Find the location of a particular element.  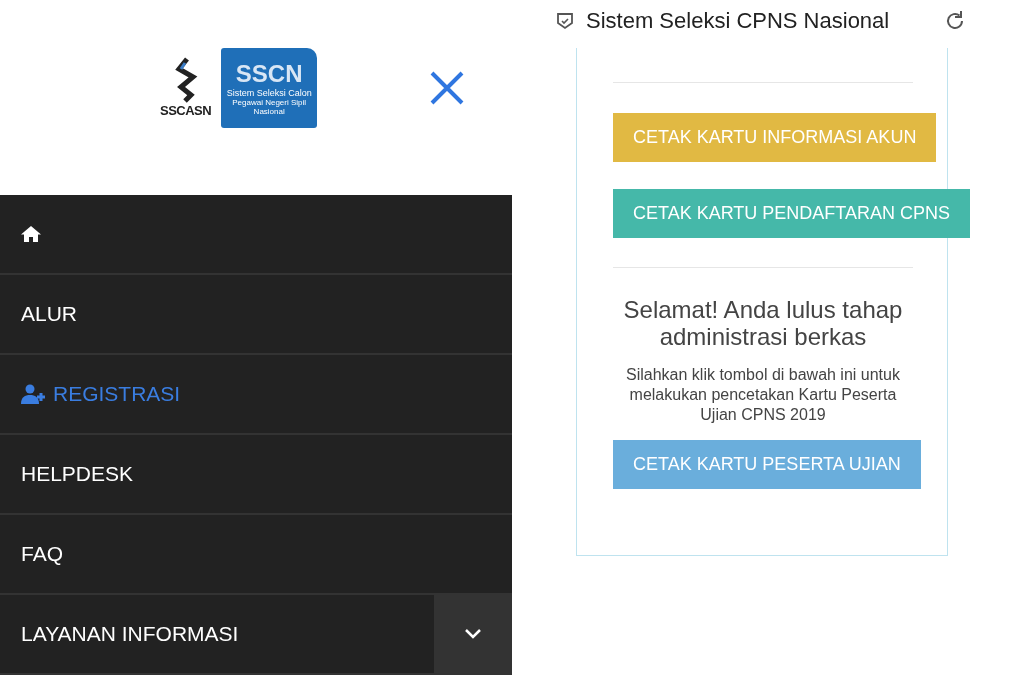

menu-item: FAQ is located at coordinates (256, 554).